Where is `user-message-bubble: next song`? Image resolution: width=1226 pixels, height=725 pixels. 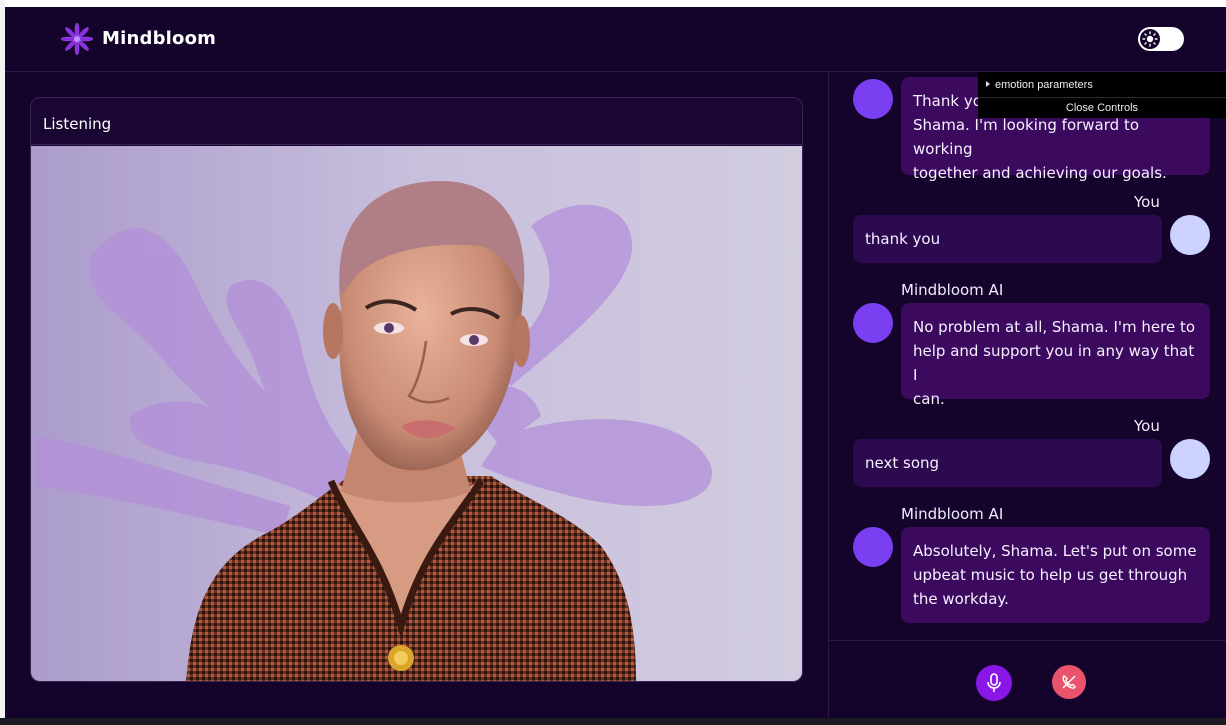
user-message-bubble: next song is located at coordinates (1007, 463).